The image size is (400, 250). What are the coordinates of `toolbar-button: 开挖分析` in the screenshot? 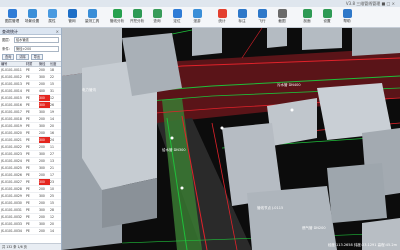 It's located at (137, 17).